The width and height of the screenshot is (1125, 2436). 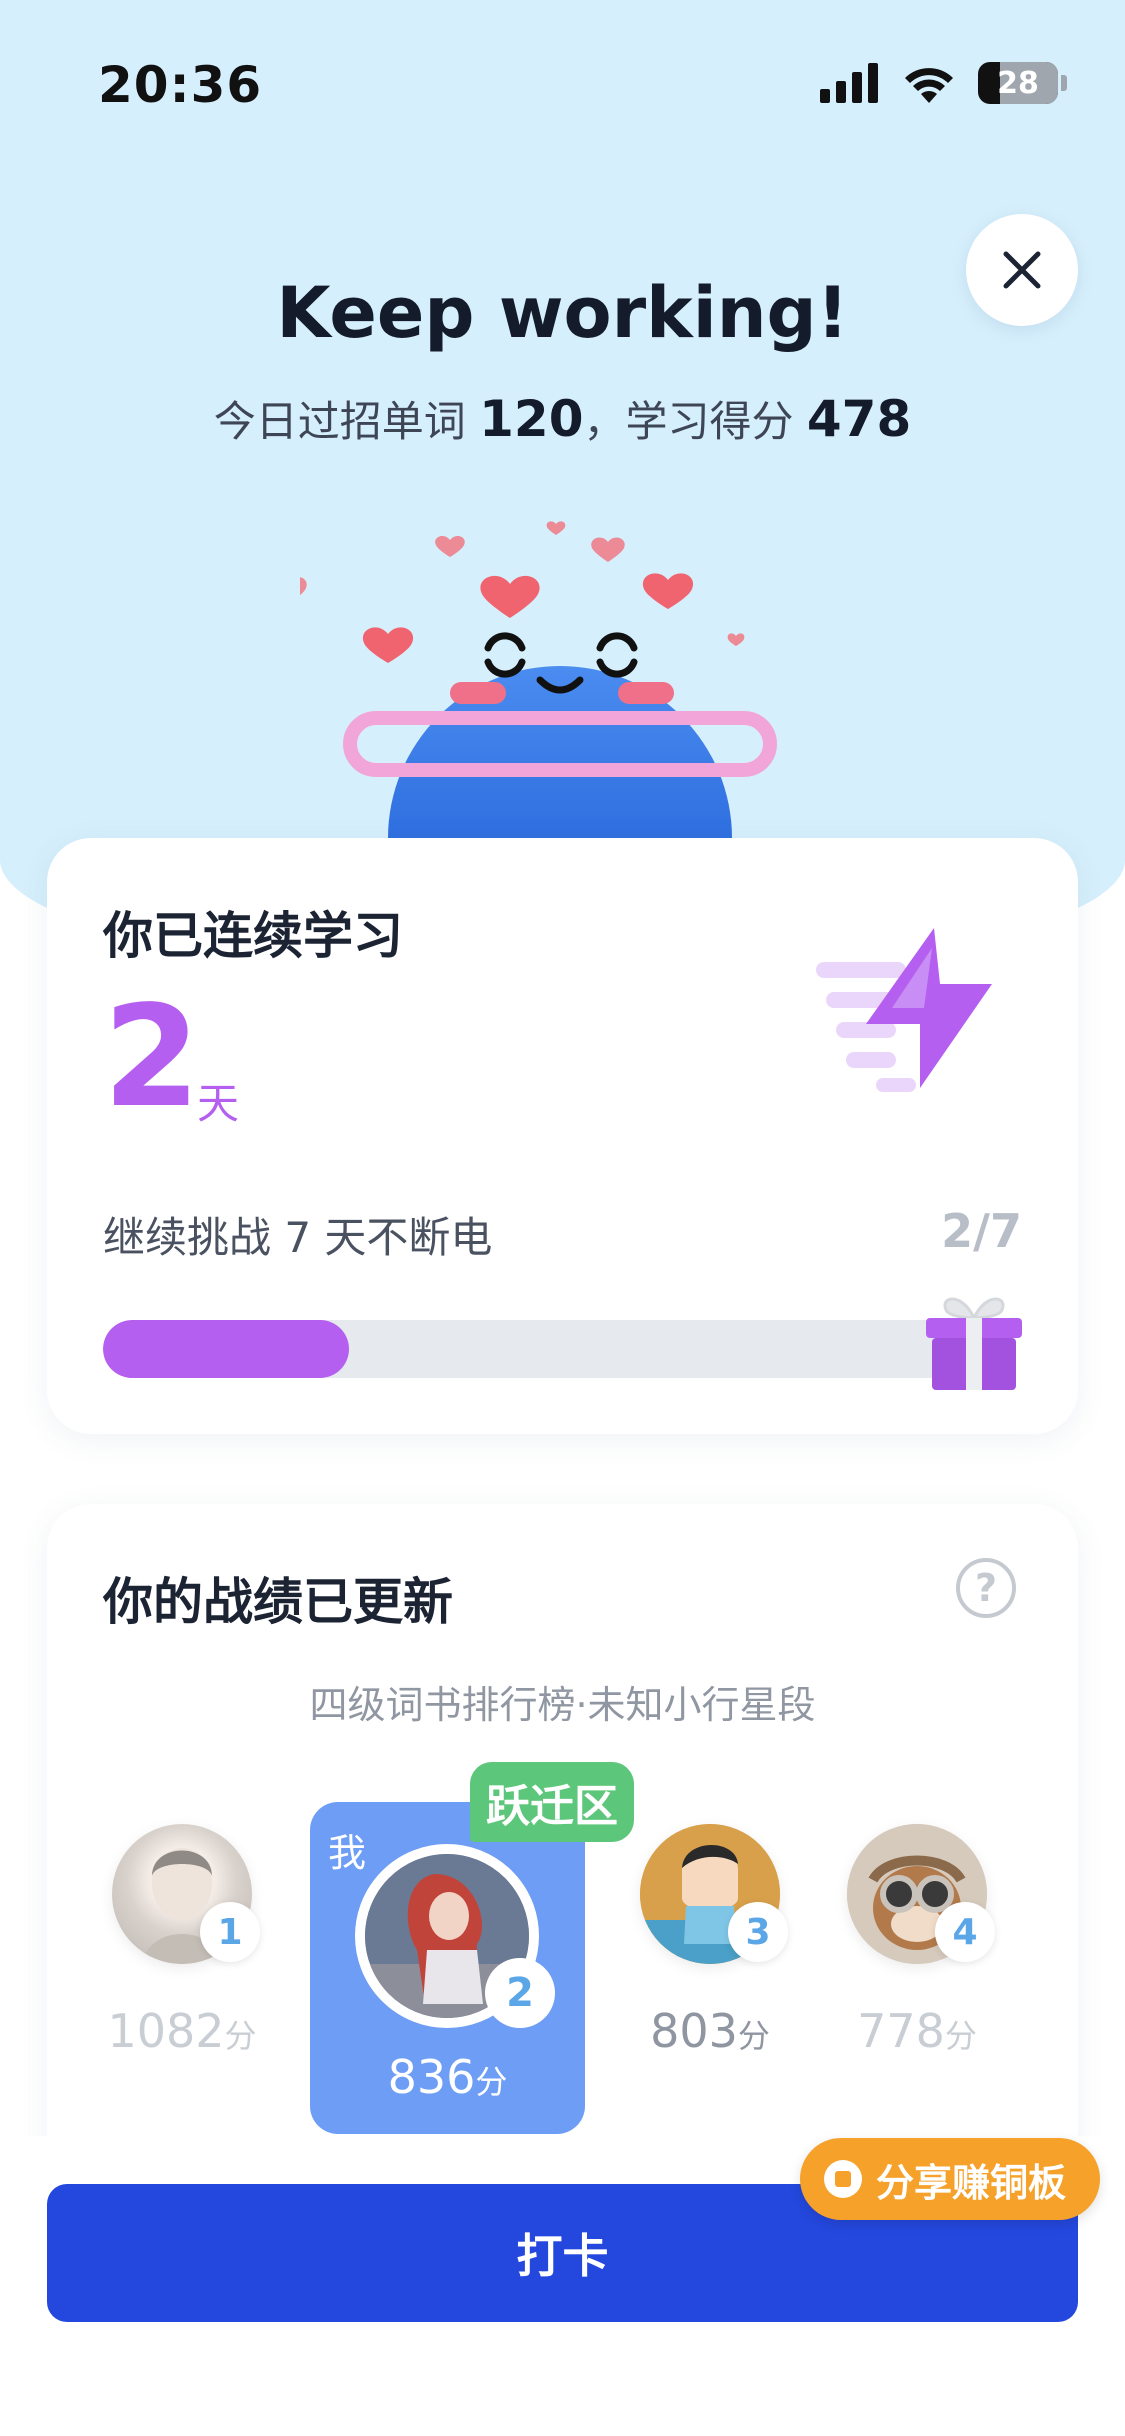 What do you see at coordinates (974, 1340) in the screenshot?
I see `gift-icon` at bounding box center [974, 1340].